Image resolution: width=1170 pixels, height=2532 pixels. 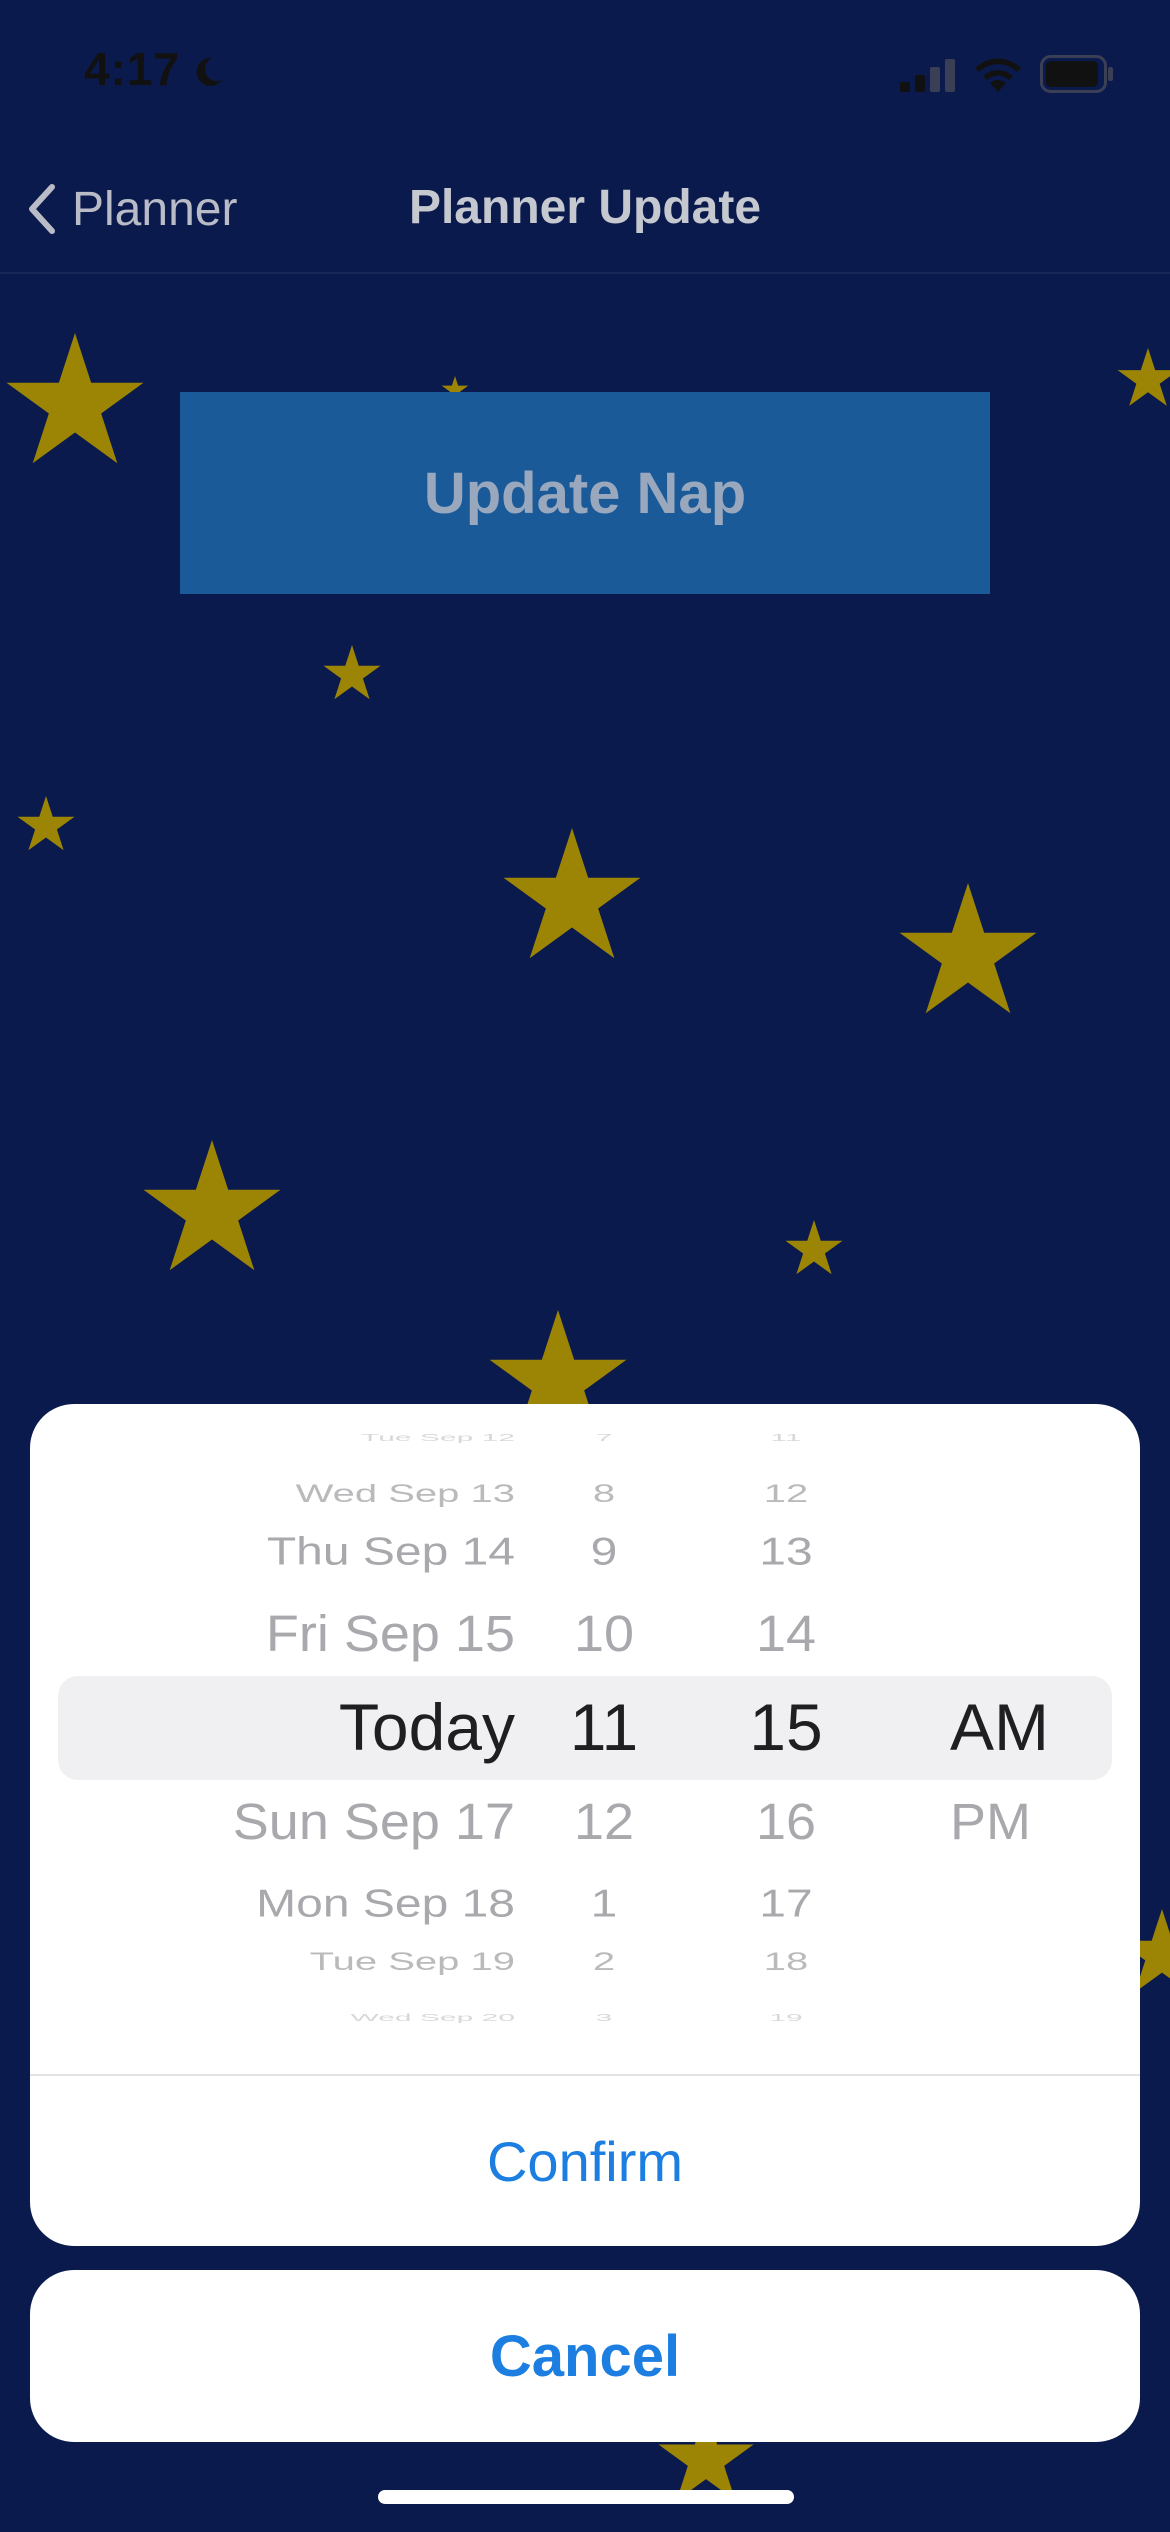 I want to click on cancel-button: Cancel, so click(x=585, y=2356).